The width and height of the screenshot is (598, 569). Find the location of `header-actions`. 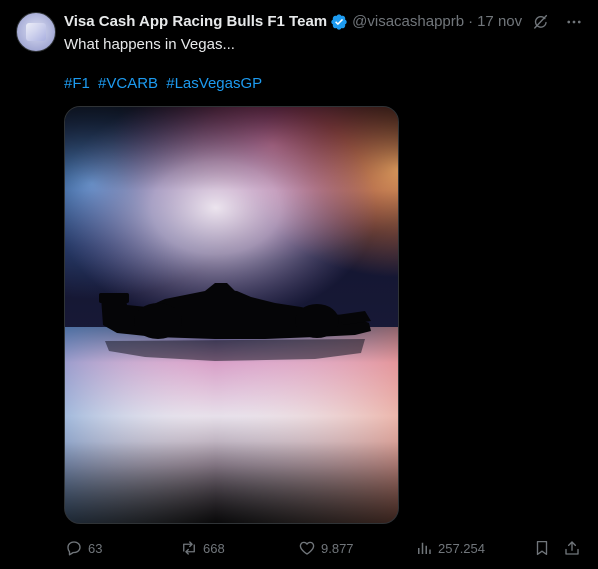

header-actions is located at coordinates (557, 22).